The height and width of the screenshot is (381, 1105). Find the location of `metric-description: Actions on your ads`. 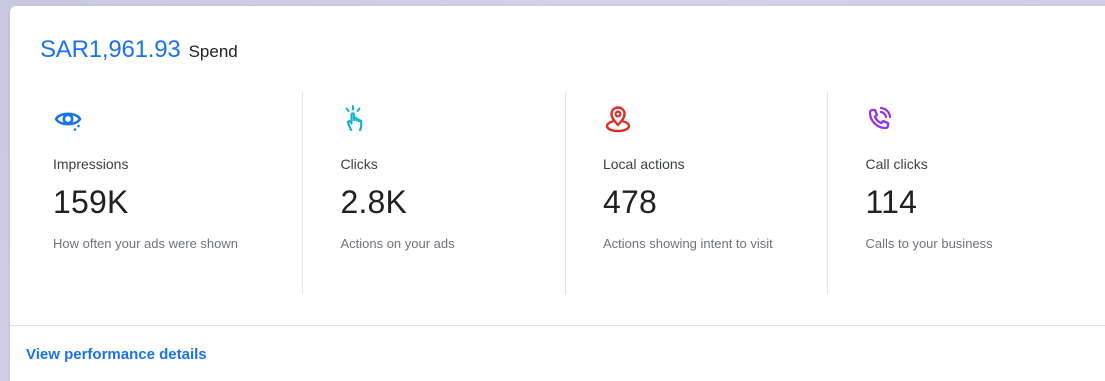

metric-description: Actions on your ads is located at coordinates (397, 243).